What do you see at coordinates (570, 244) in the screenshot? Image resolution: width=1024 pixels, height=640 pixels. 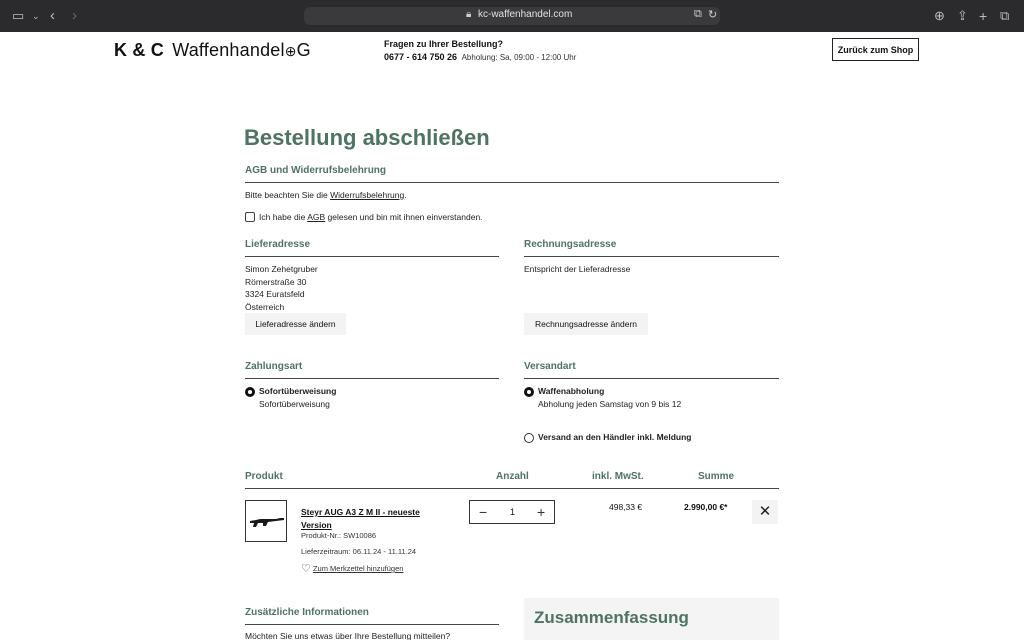 I see `billing-heading: Rechnungsadresse` at bounding box center [570, 244].